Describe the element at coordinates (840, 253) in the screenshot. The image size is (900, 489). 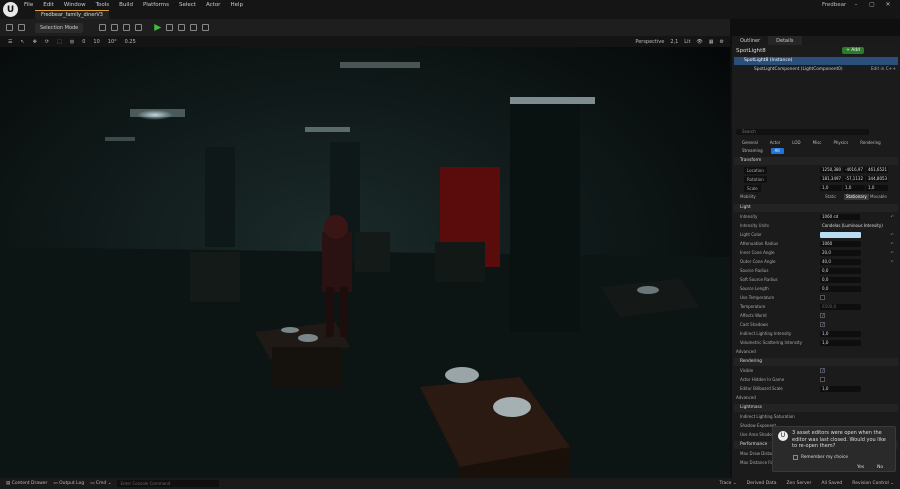
I see `inner-cone-field: 20,0` at that location.